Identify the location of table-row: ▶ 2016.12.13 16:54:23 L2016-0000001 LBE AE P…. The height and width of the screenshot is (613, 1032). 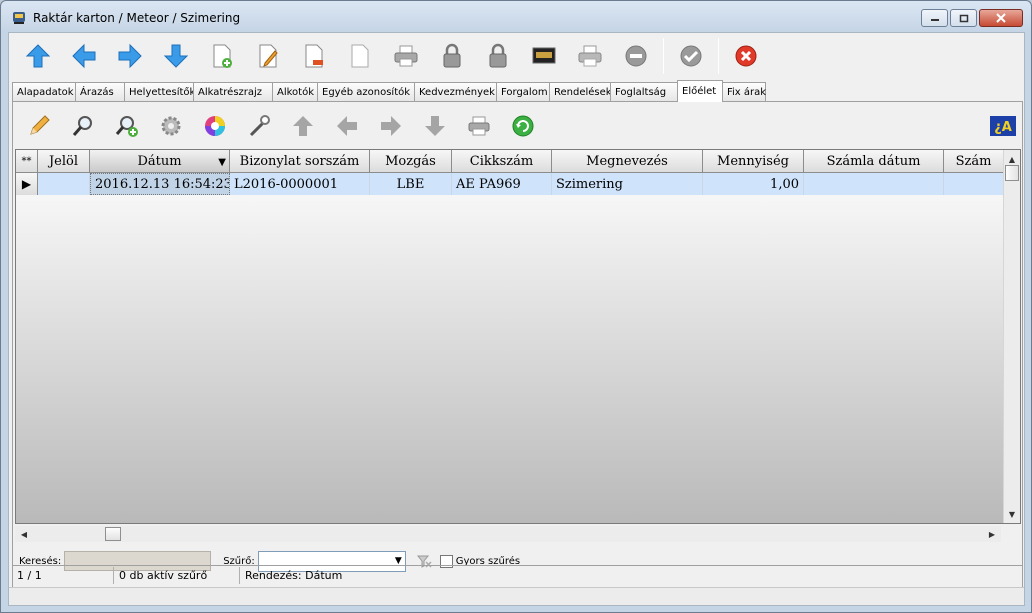
(510, 184).